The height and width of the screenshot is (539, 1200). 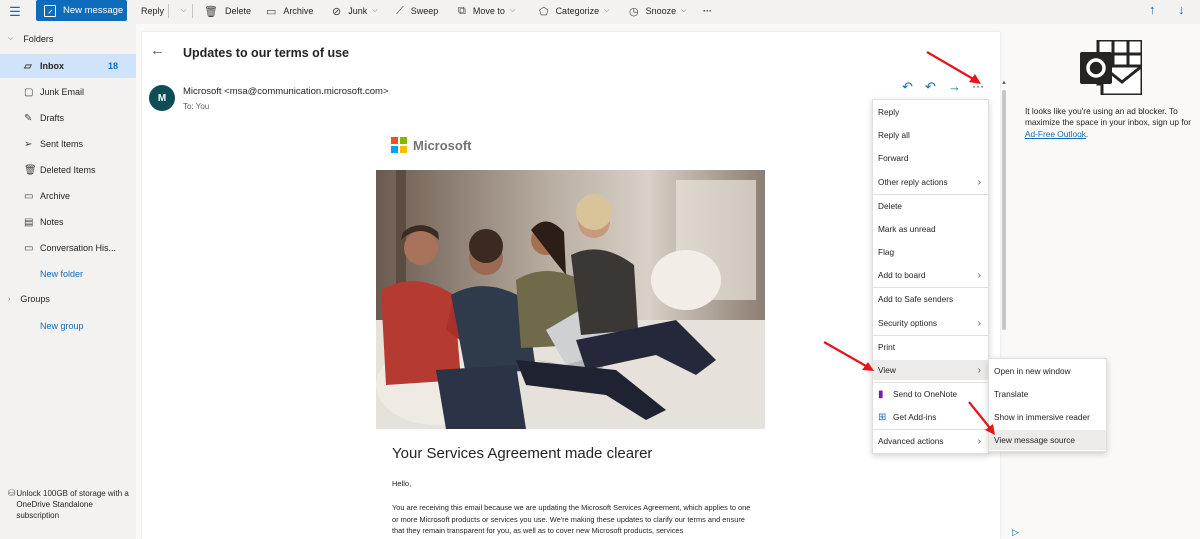 What do you see at coordinates (1032, 371) in the screenshot?
I see `menu-item-label: Open in new window` at bounding box center [1032, 371].